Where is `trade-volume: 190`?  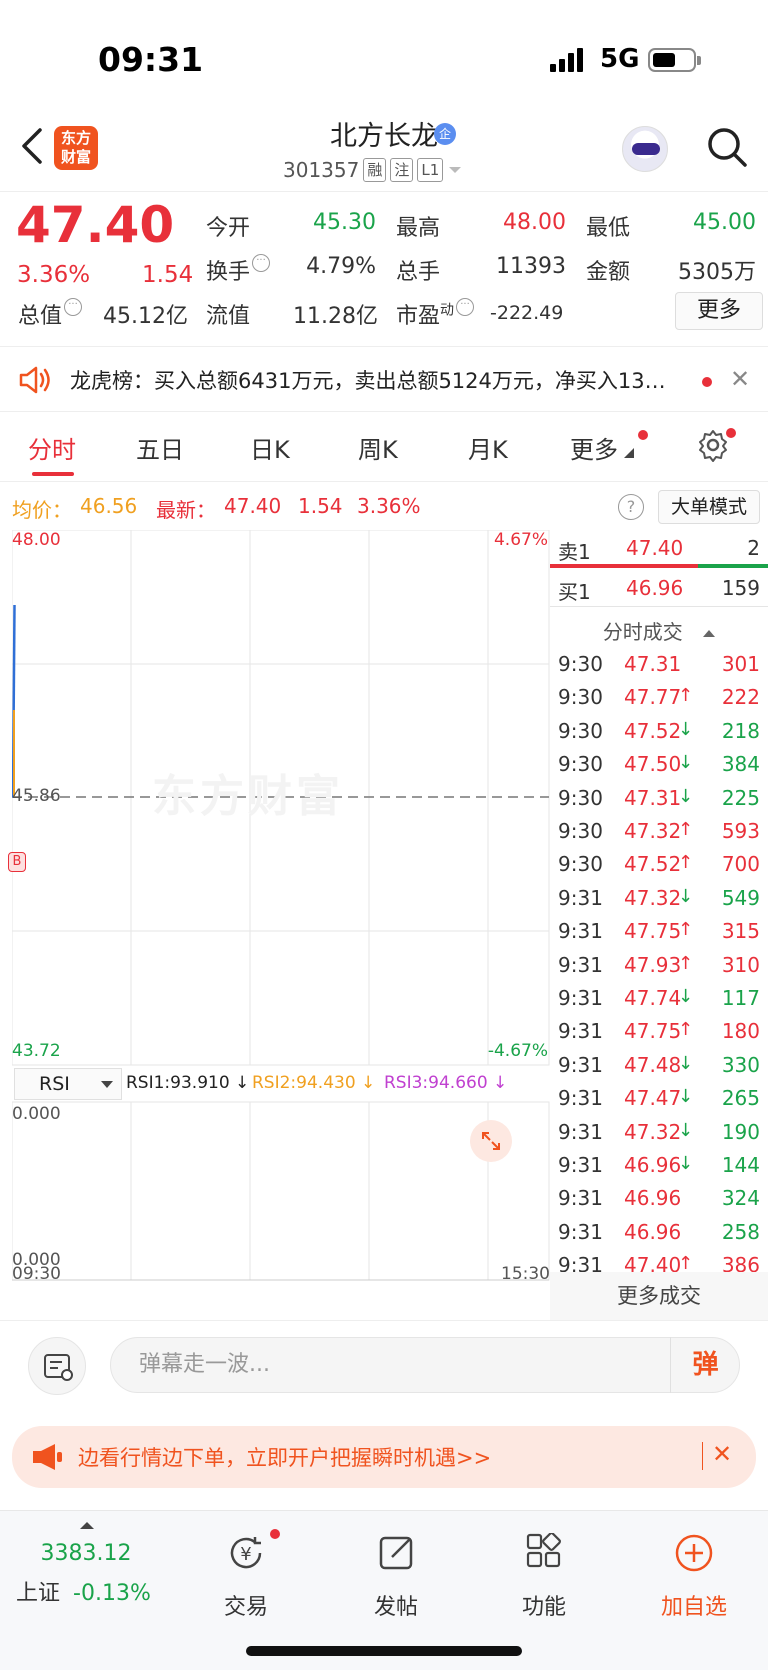
trade-volume: 190 is located at coordinates (740, 1131).